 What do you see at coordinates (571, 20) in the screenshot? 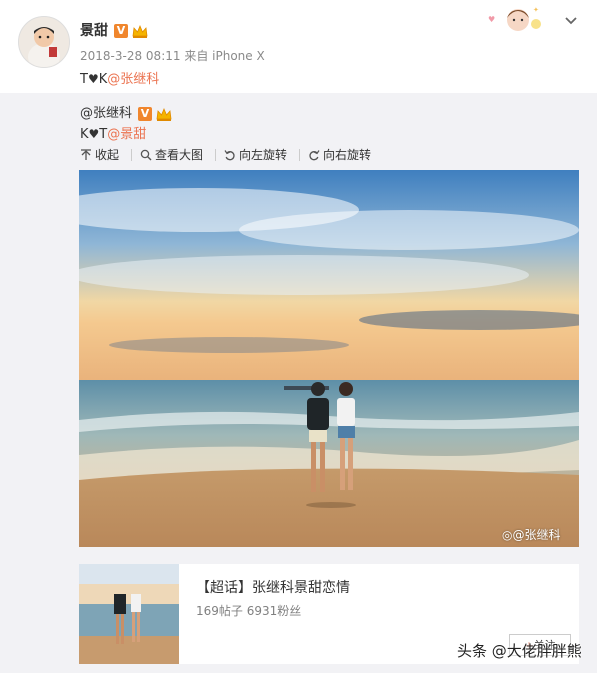
I see `chevron-down-icon` at bounding box center [571, 20].